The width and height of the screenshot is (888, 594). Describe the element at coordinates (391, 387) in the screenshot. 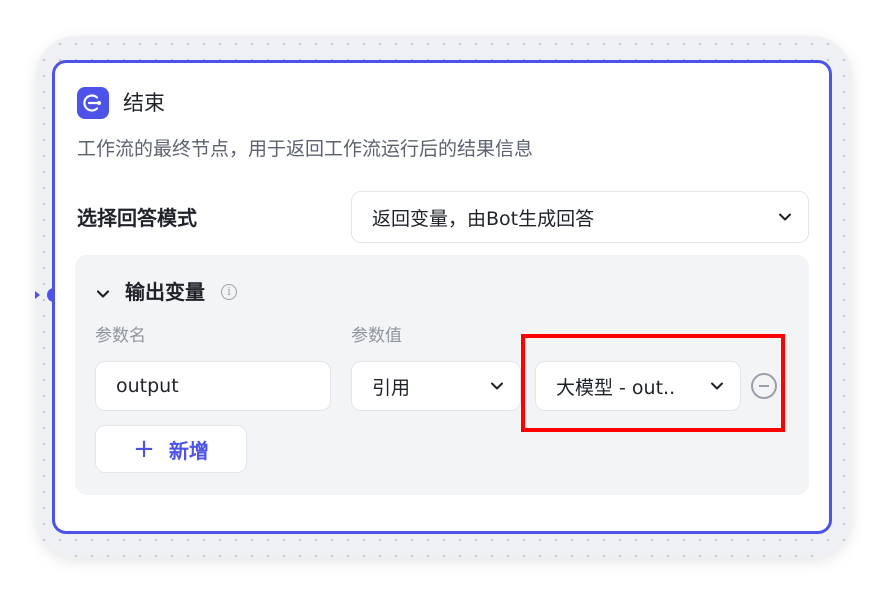

I see `param-type-value: 引用` at that location.